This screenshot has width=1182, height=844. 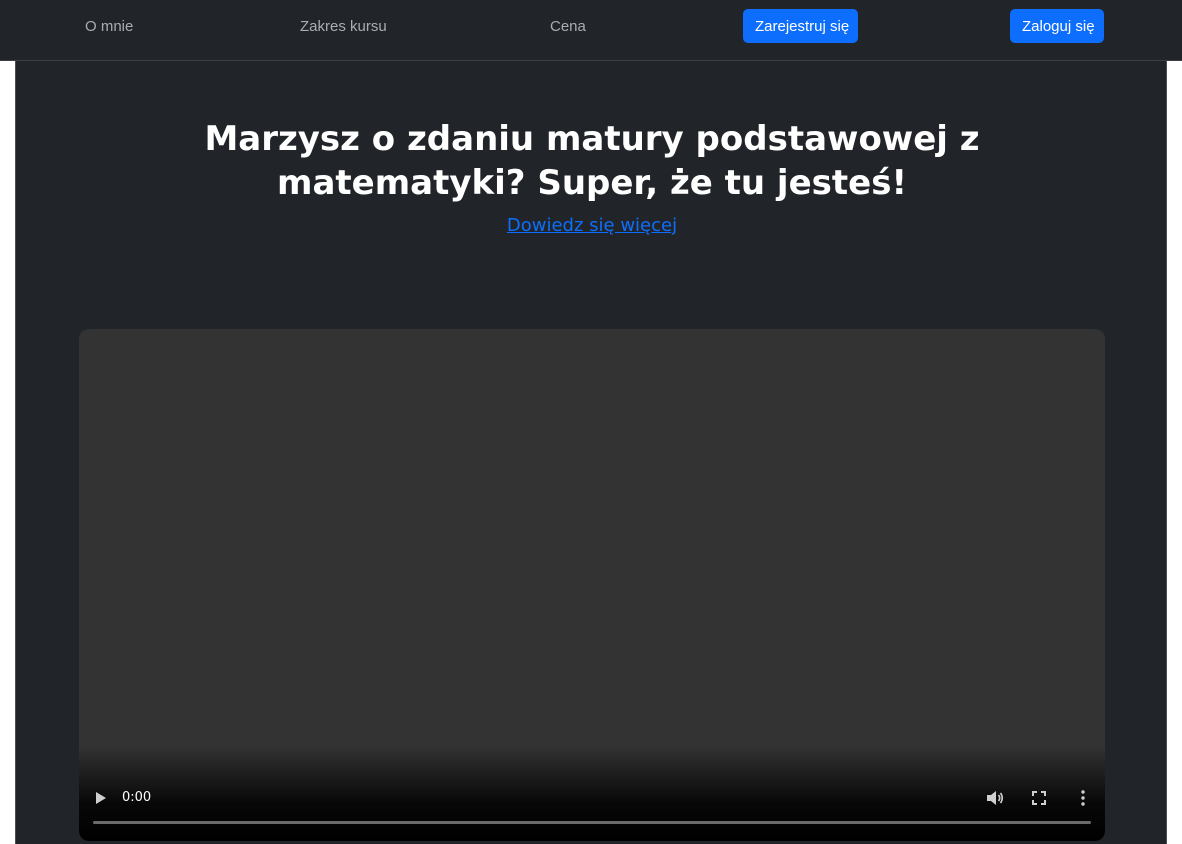 I want to click on nav-link-about: O mnie, so click(x=109, y=26).